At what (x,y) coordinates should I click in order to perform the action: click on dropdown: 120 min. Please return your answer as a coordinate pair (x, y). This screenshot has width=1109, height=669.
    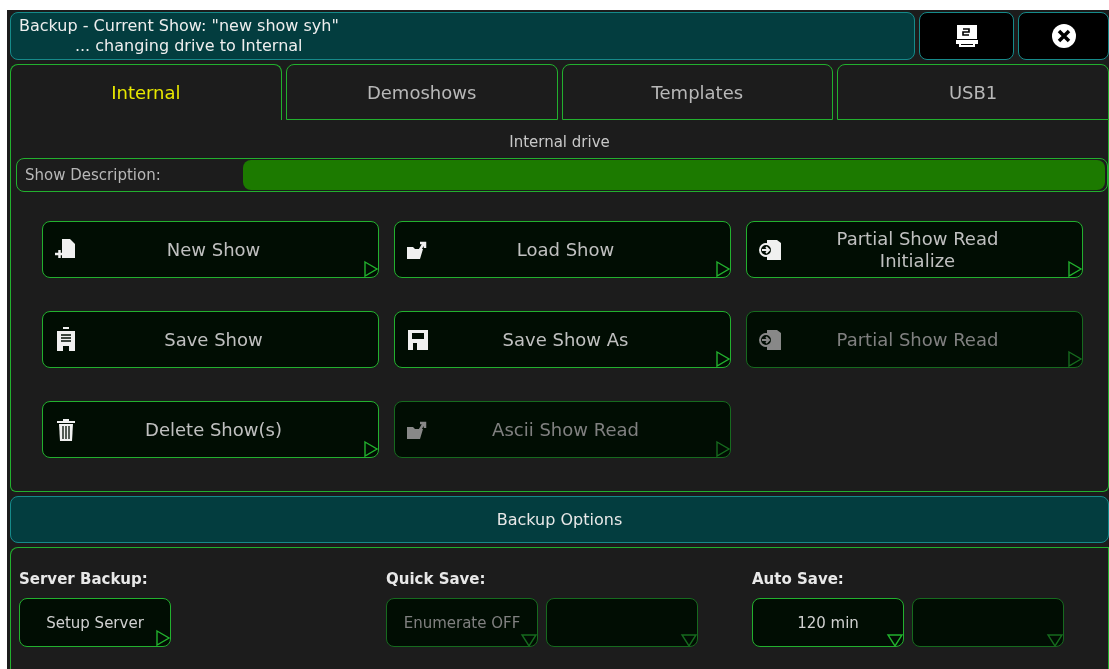
    Looking at the image, I should click on (828, 622).